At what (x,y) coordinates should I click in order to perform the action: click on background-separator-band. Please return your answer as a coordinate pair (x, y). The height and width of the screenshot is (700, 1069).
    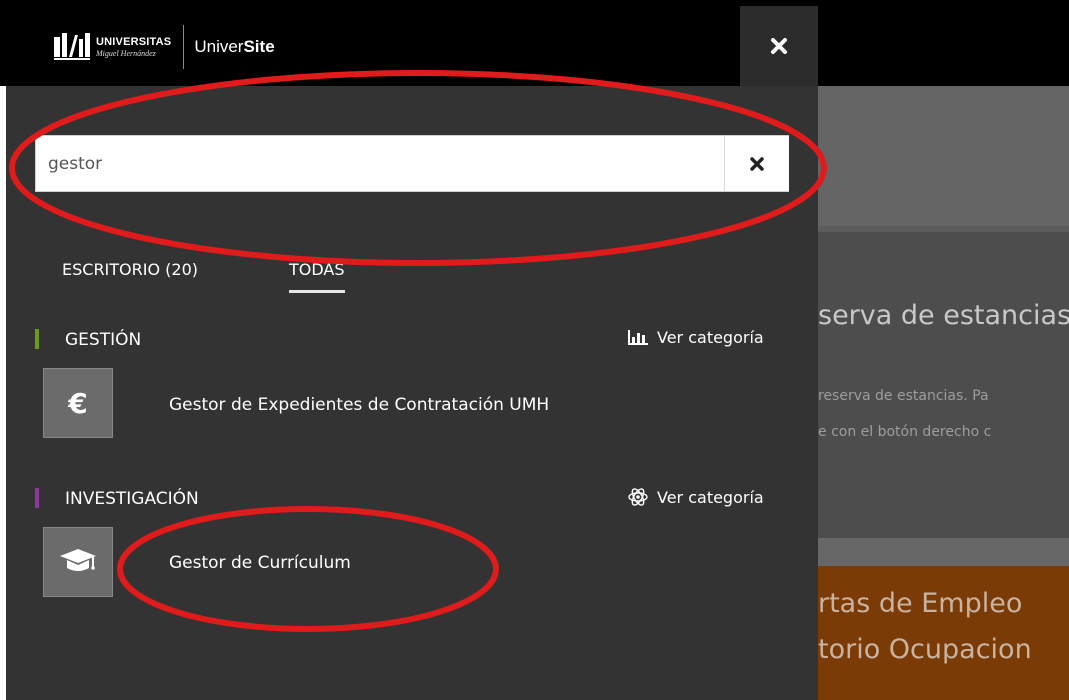
    Looking at the image, I should click on (943, 552).